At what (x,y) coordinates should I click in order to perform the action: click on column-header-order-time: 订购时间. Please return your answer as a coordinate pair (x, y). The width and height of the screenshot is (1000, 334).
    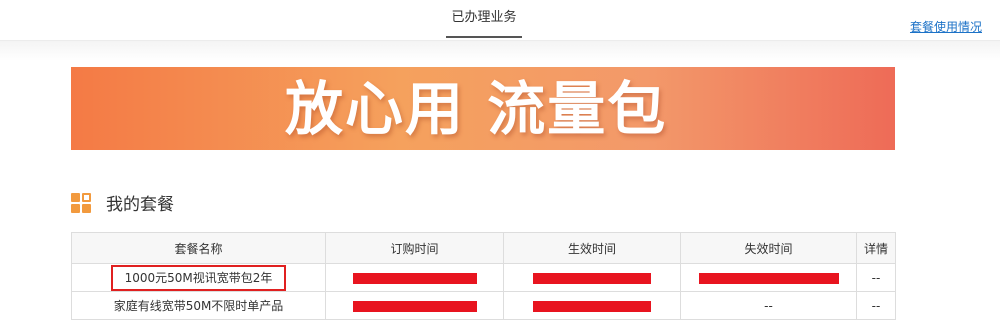
    Looking at the image, I should click on (414, 248).